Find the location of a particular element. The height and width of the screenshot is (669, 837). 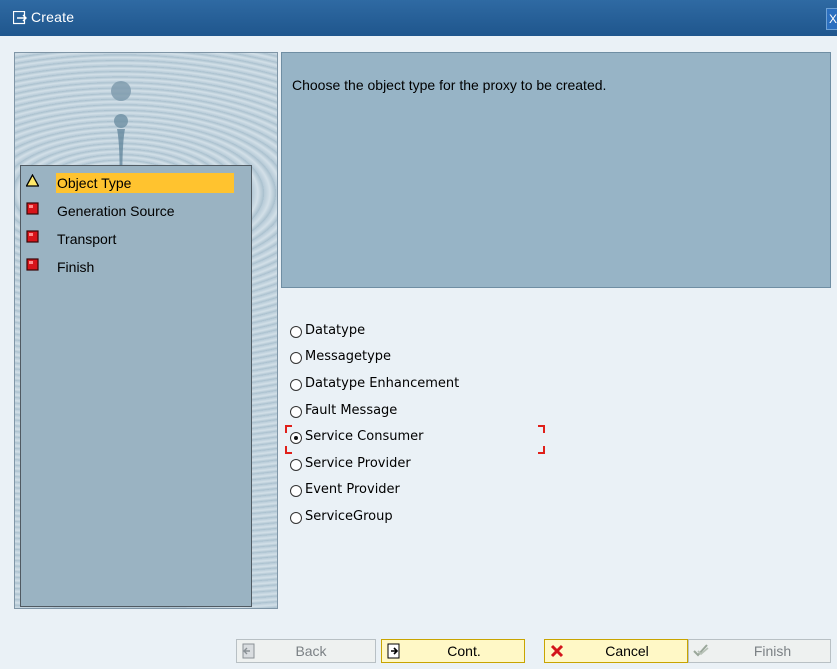

continue-label: Cont. is located at coordinates (464, 651).